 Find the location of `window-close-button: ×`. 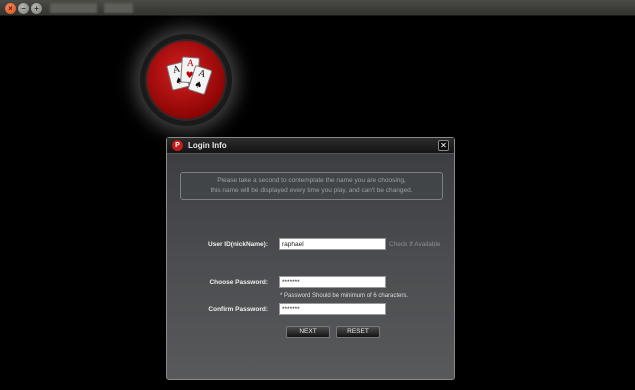

window-close-button: × is located at coordinates (10, 8).